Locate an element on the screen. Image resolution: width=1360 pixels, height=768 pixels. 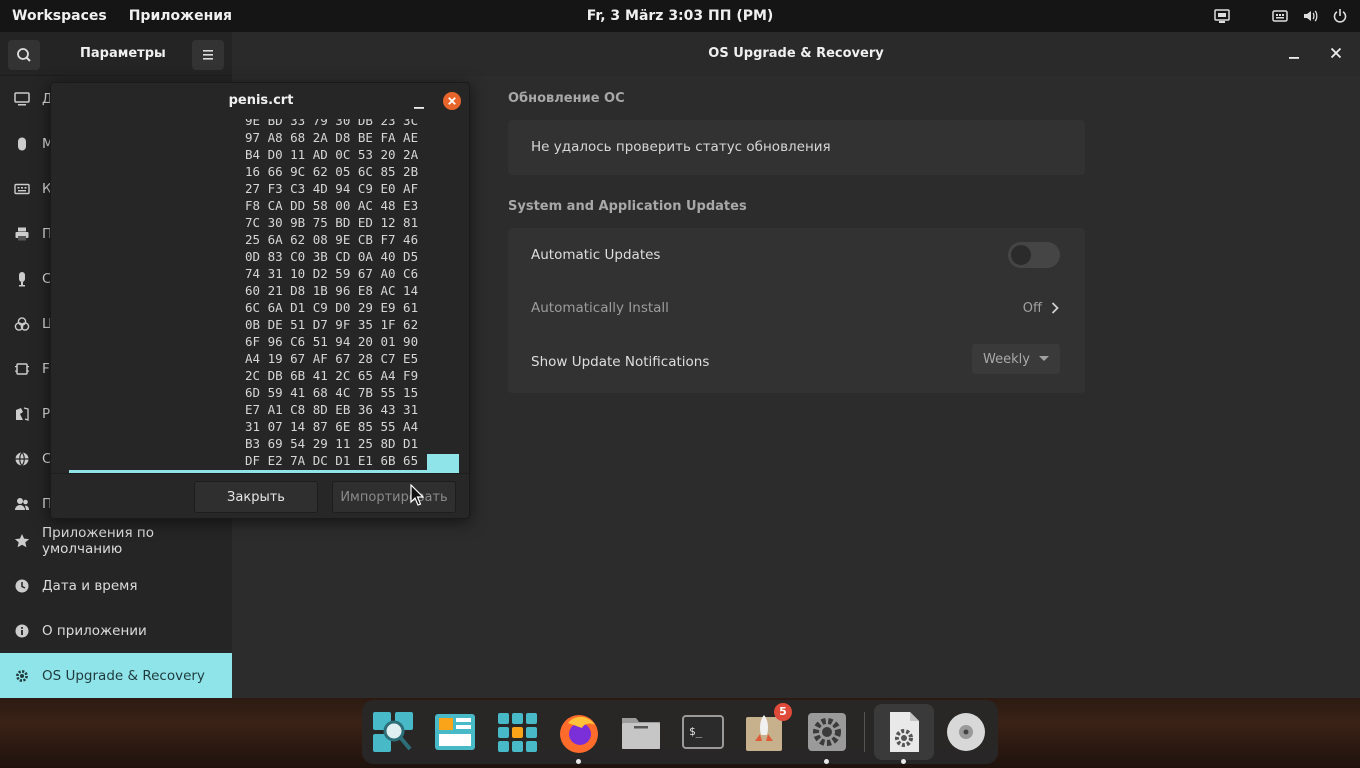
dialog-minimize-button is located at coordinates (419, 102).